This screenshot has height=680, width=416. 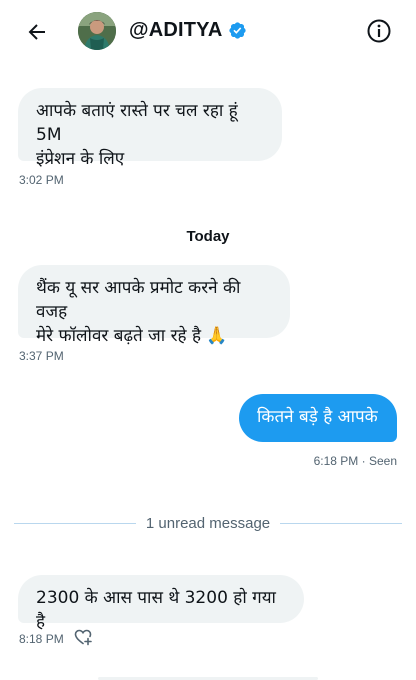 What do you see at coordinates (41, 180) in the screenshot?
I see `message-timestamp: 3:02 PM` at bounding box center [41, 180].